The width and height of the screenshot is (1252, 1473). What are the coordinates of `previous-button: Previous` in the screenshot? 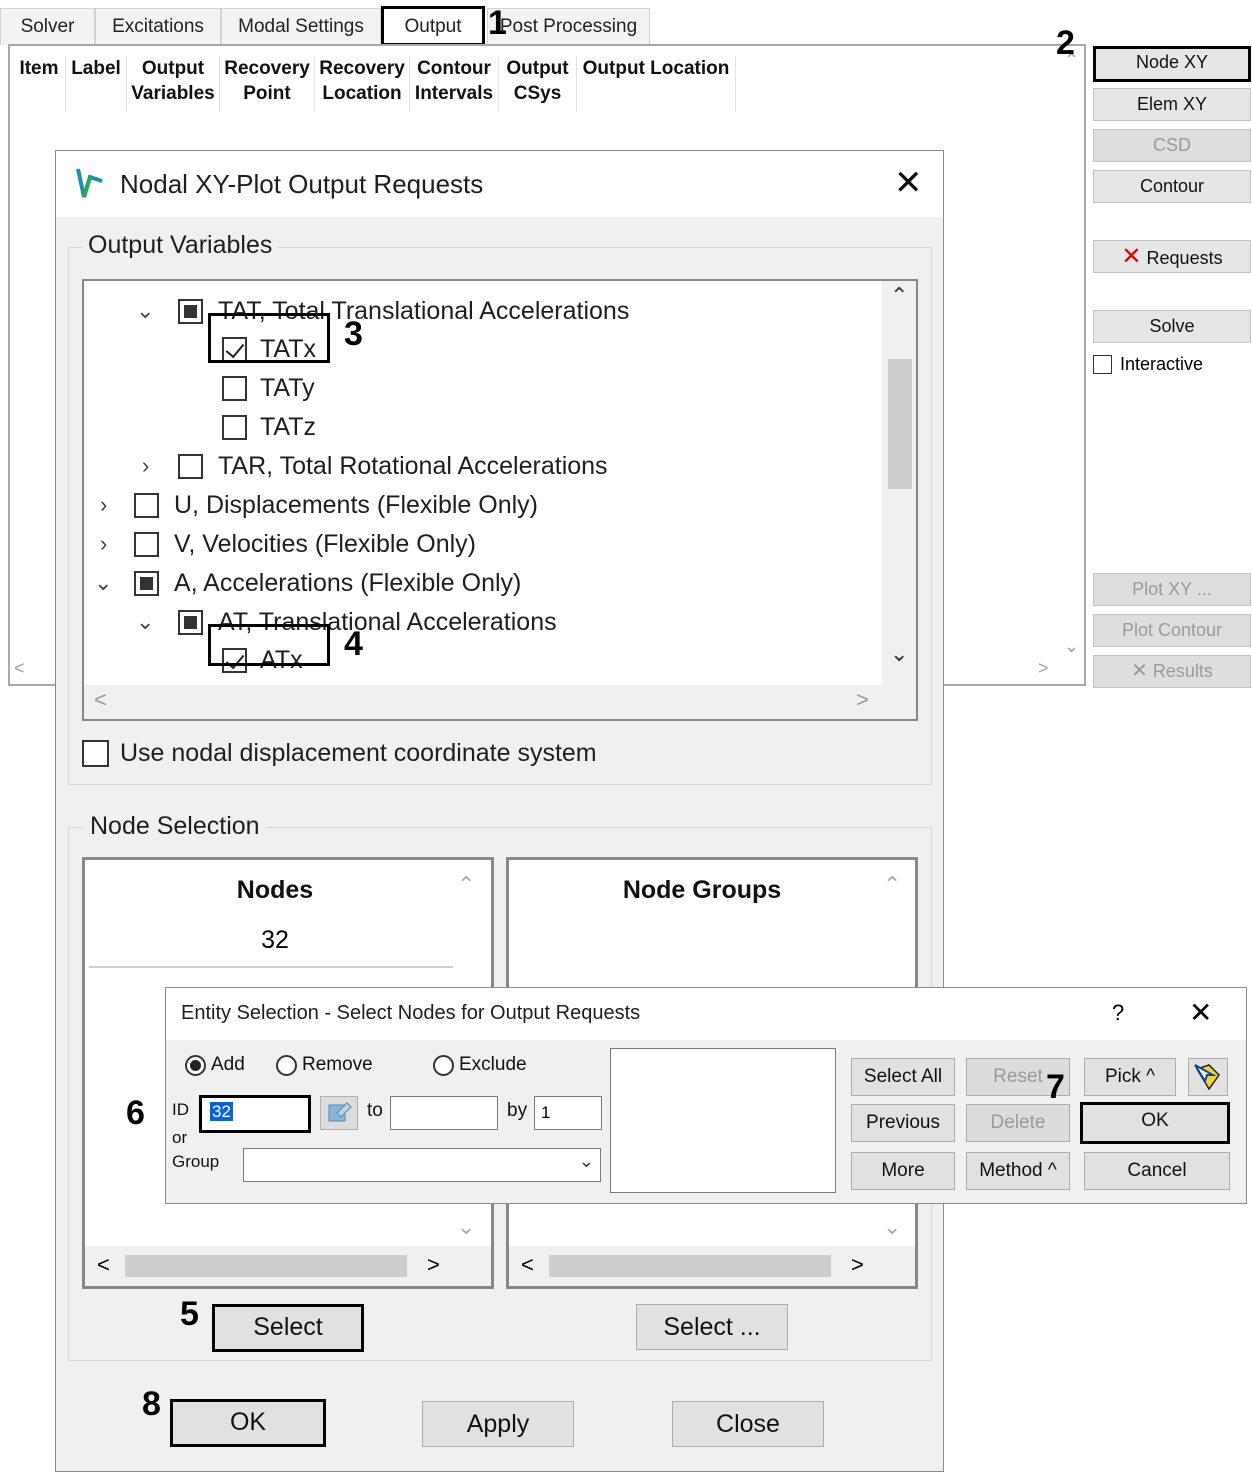 It's located at (903, 1123).